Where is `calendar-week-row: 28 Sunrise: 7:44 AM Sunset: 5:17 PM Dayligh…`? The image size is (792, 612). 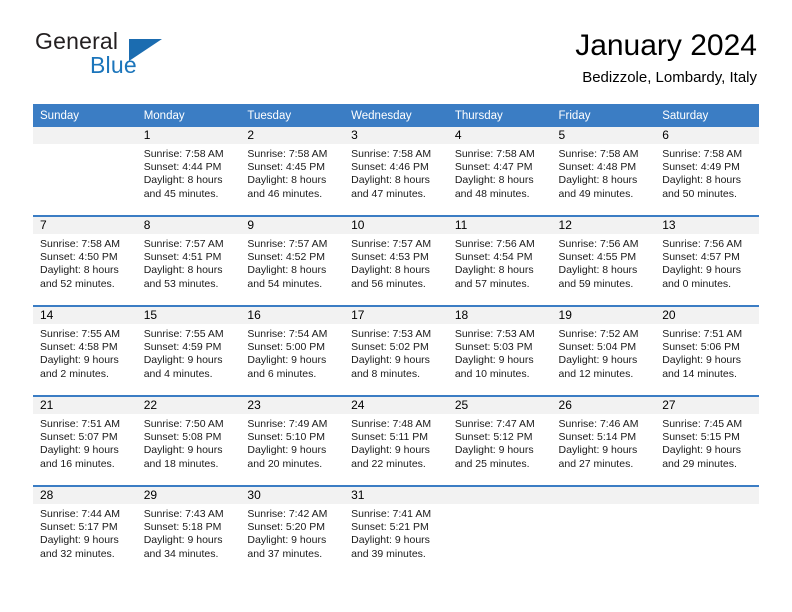
calendar-week-row: 28 Sunrise: 7:44 AM Sunset: 5:17 PM Dayligh… is located at coordinates (396, 530).